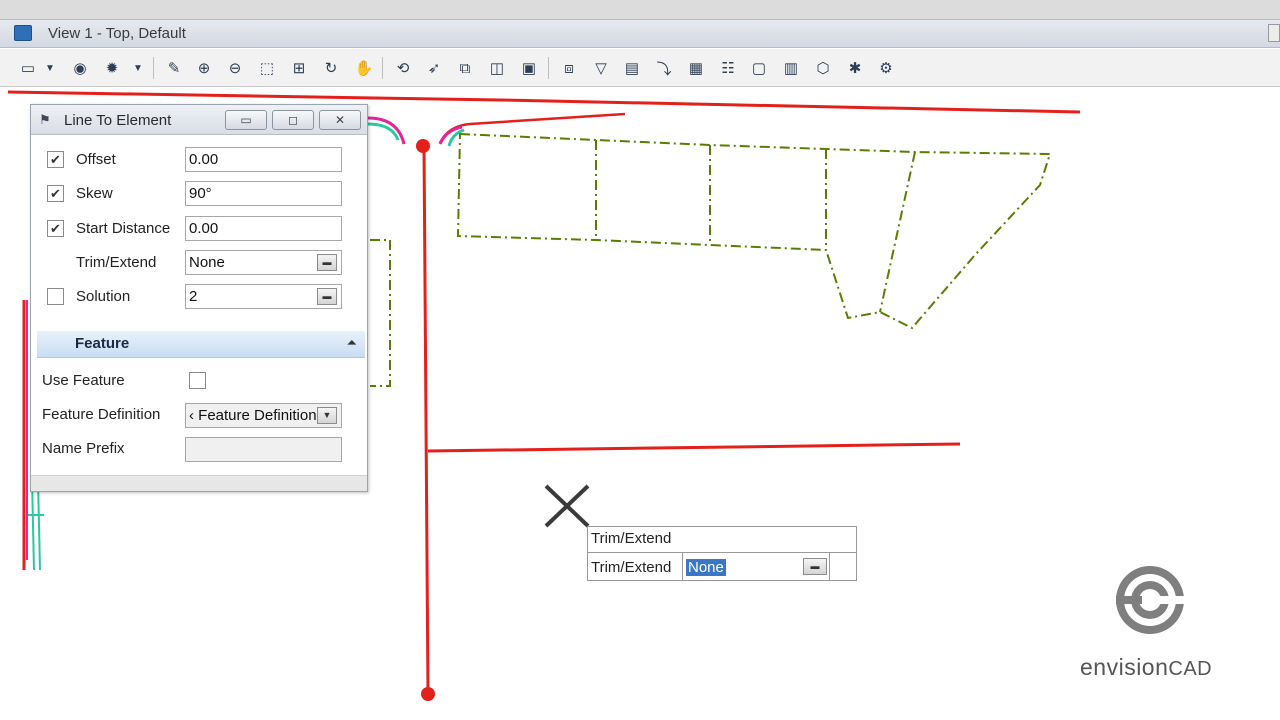  Describe the element at coordinates (199, 483) in the screenshot. I see `dialog-footer` at that location.